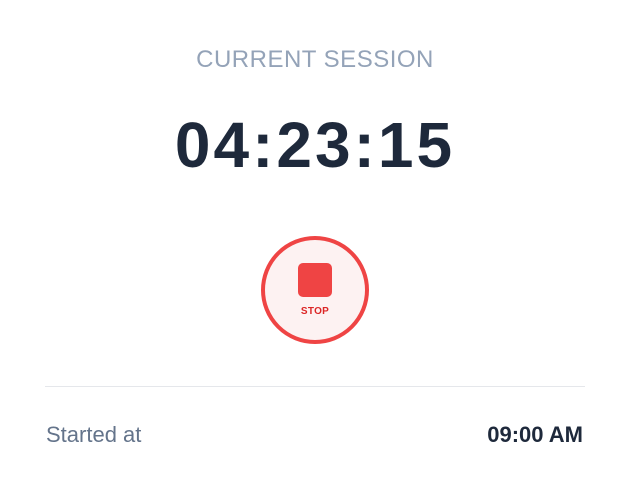 This screenshot has width=630, height=497. I want to click on stop-label: STOP, so click(315, 311).